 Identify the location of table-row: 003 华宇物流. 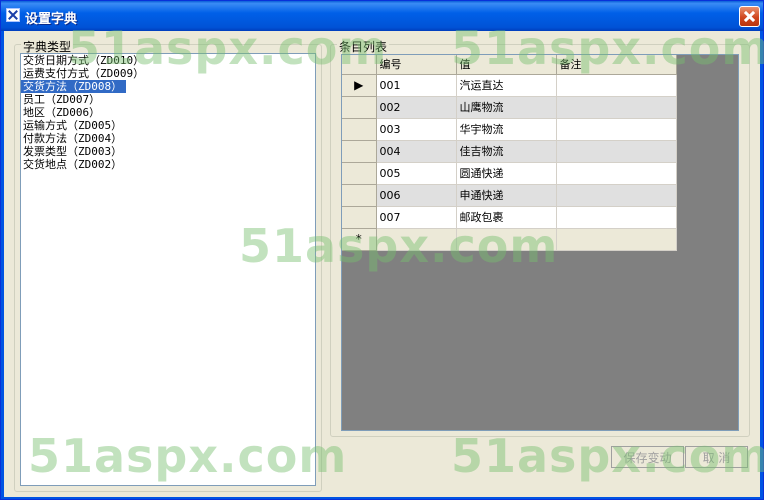
(509, 129).